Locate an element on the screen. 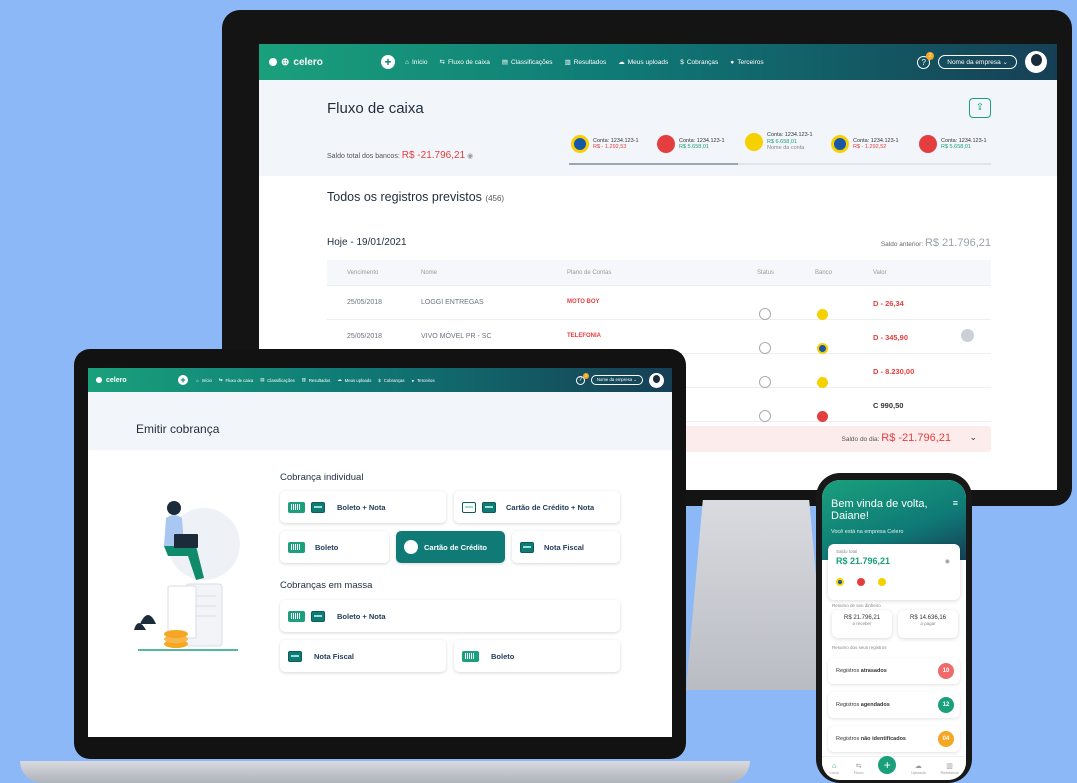 The width and height of the screenshot is (1077, 783). tab-inicio: ⌂ Início is located at coordinates (834, 769).